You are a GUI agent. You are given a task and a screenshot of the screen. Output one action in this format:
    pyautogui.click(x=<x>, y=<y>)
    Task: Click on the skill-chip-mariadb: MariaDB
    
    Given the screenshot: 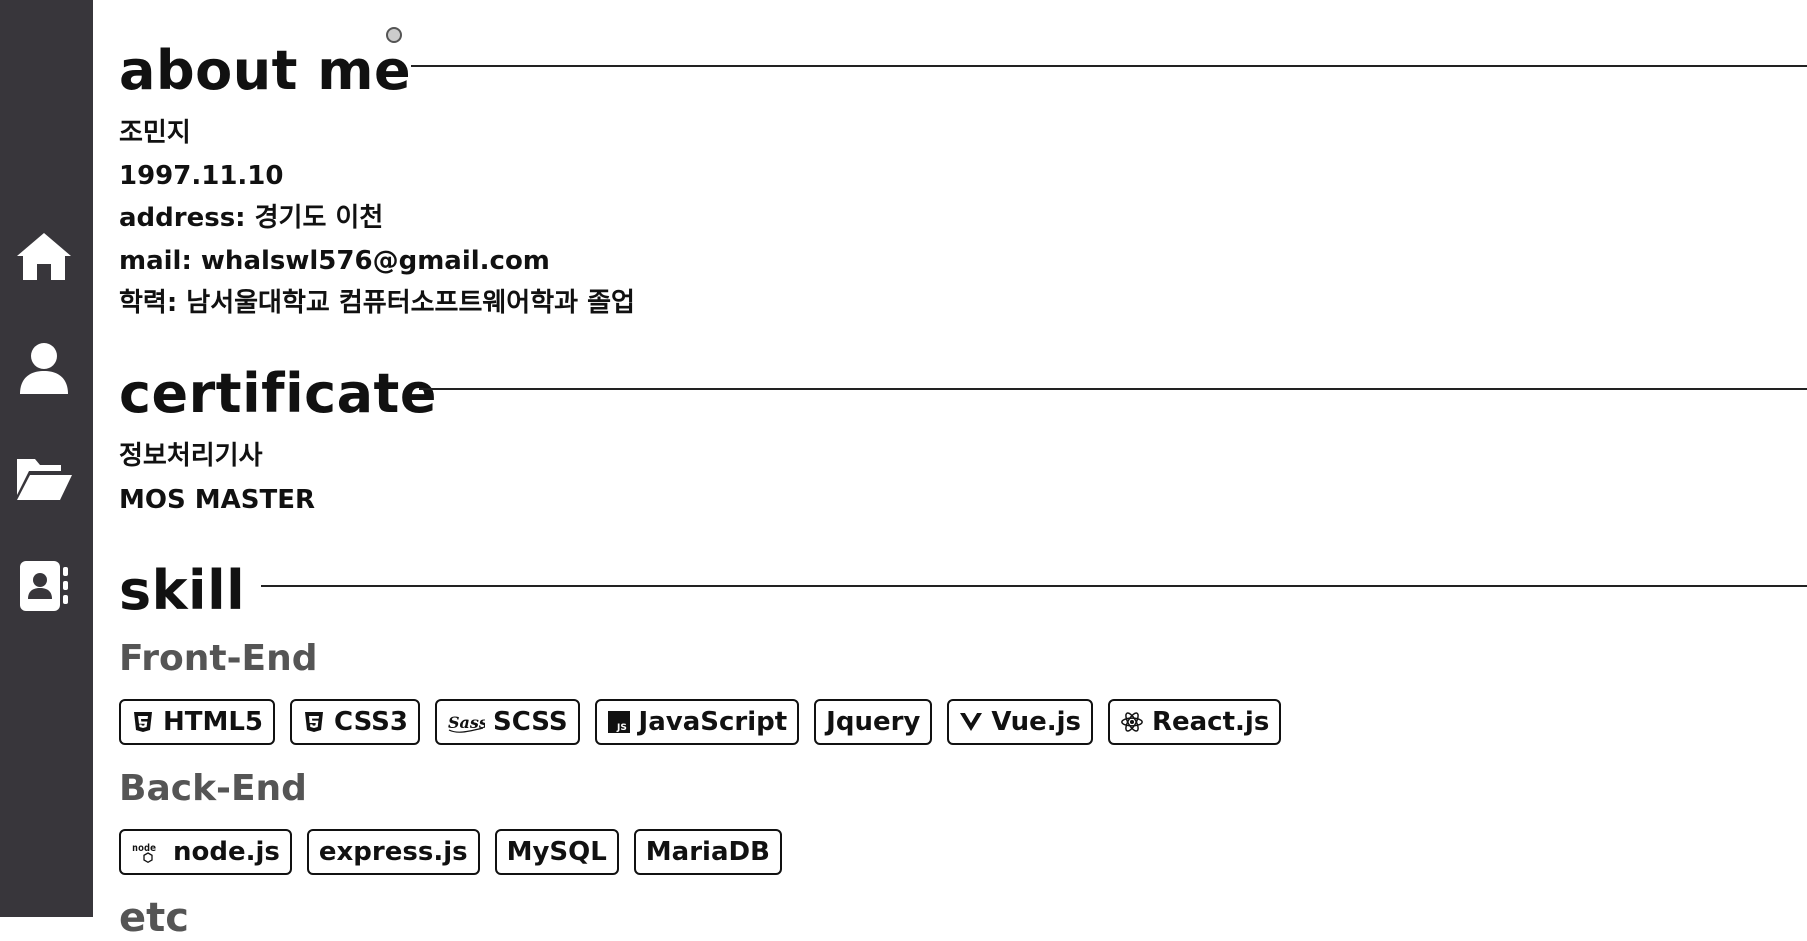 What is the action you would take?
    pyautogui.click(x=708, y=852)
    